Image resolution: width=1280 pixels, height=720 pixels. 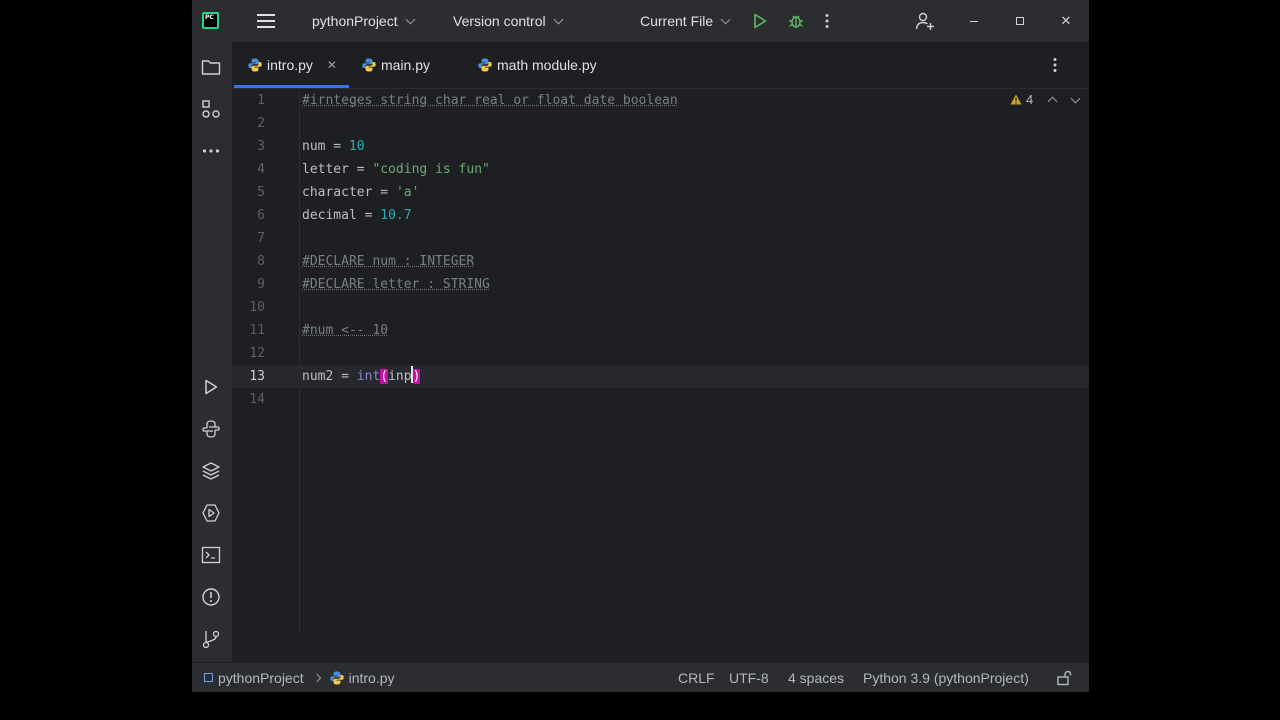 I want to click on comment: #num <-- 10, so click(x=345, y=330).